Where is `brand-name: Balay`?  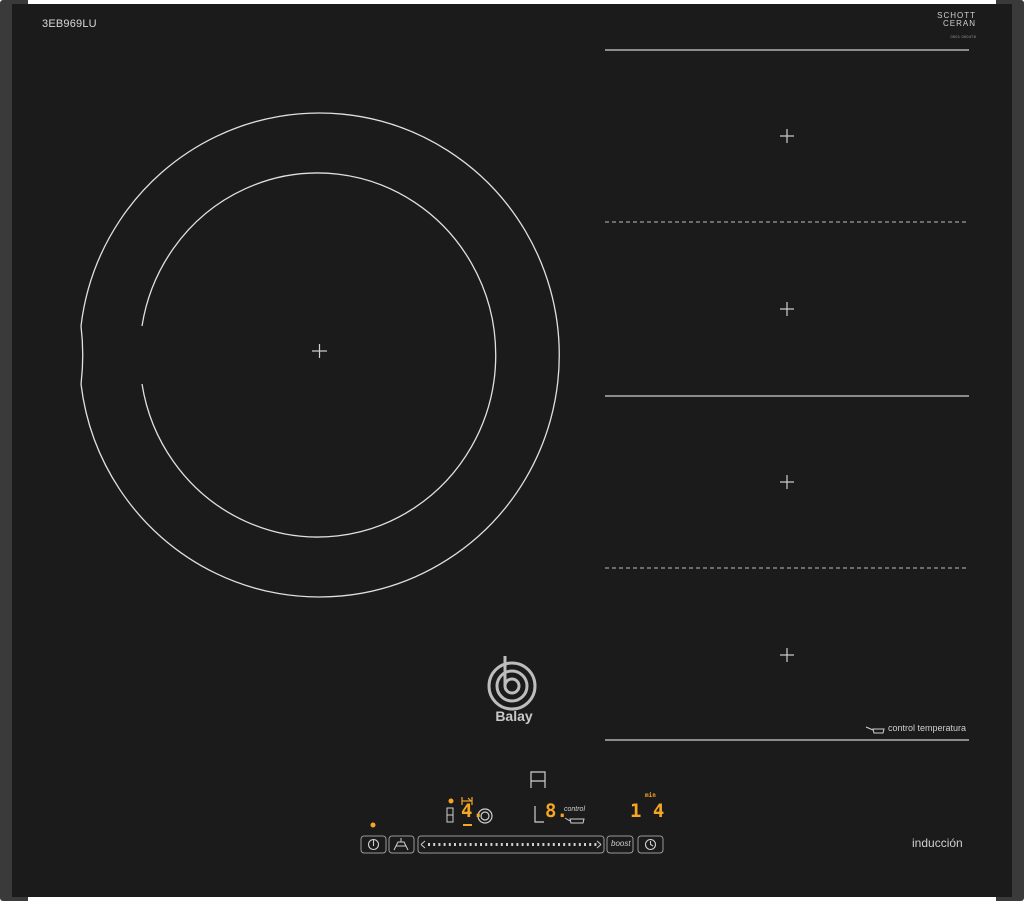 brand-name: Balay is located at coordinates (514, 716).